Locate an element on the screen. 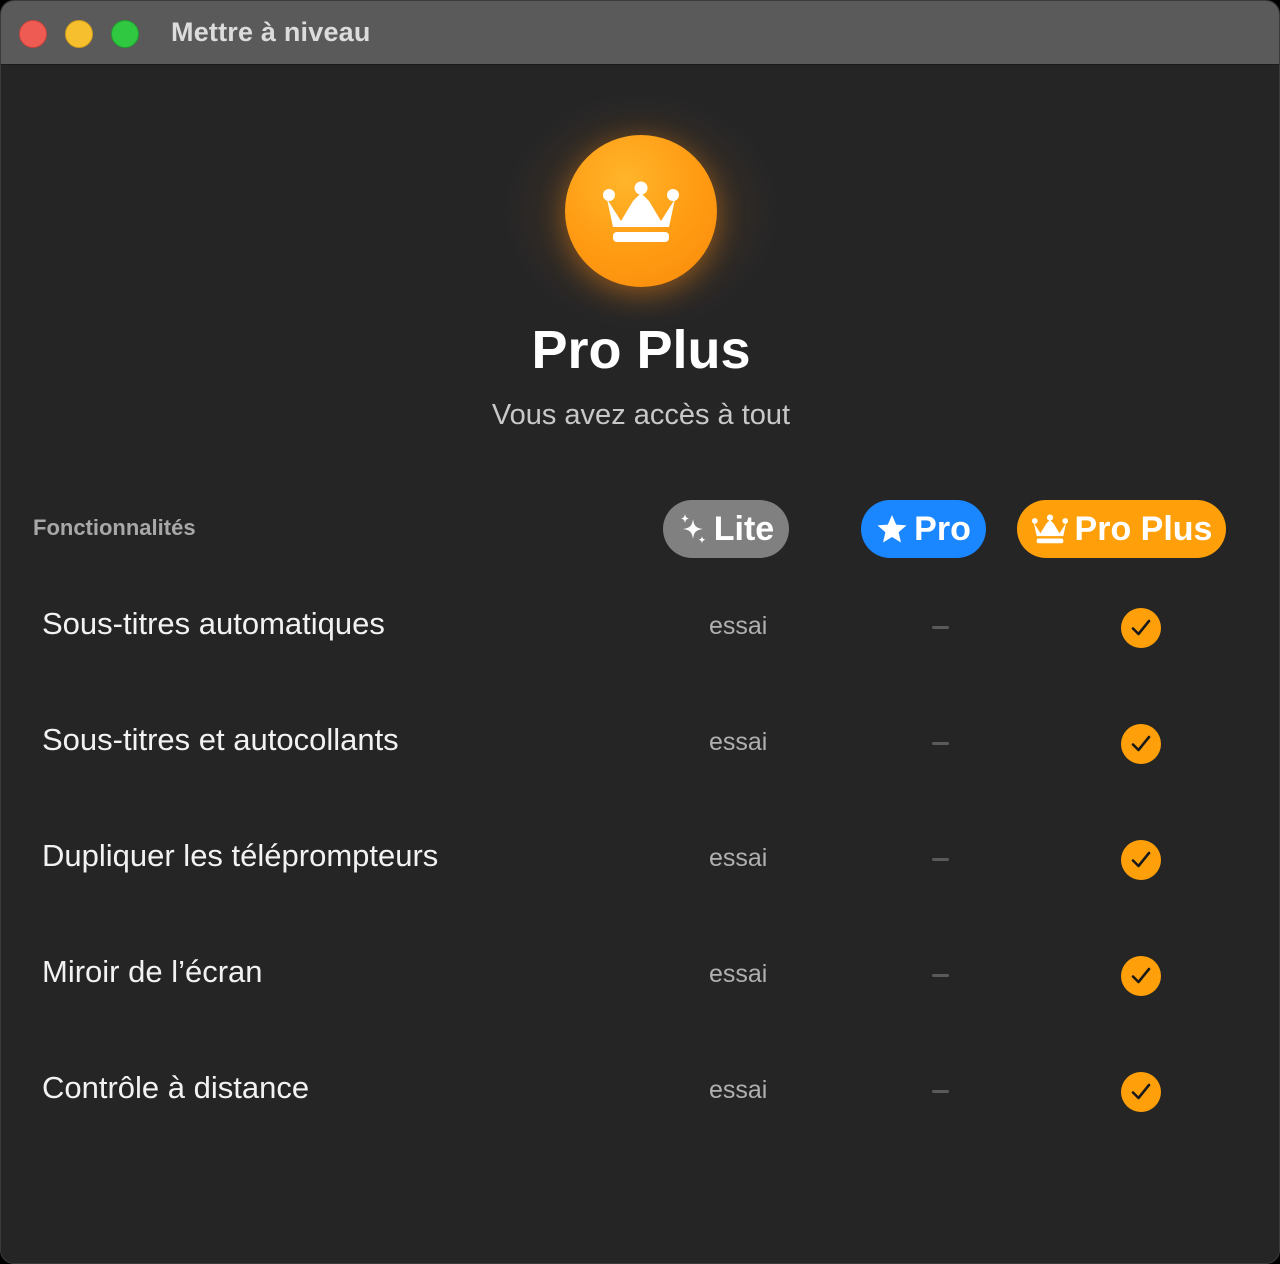 The height and width of the screenshot is (1264, 1280). feature-row: Miroir de l’écran essai is located at coordinates (640, 976).